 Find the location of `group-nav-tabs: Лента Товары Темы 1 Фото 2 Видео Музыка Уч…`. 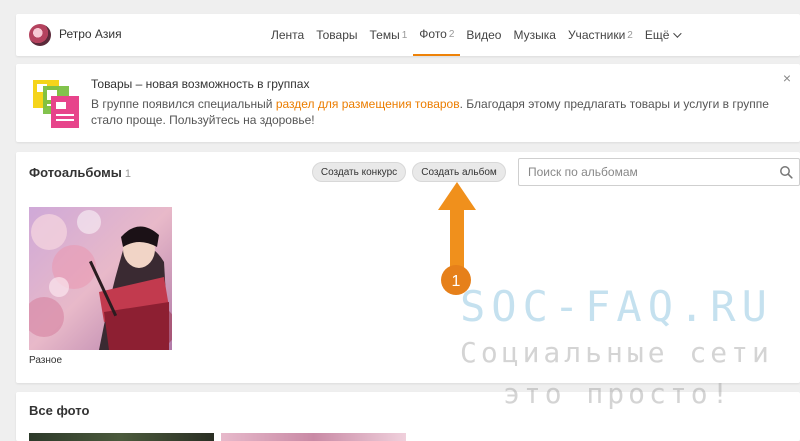

group-nav-tabs: Лента Товары Темы 1 Фото 2 Видео Музыка Уч… is located at coordinates (475, 35).